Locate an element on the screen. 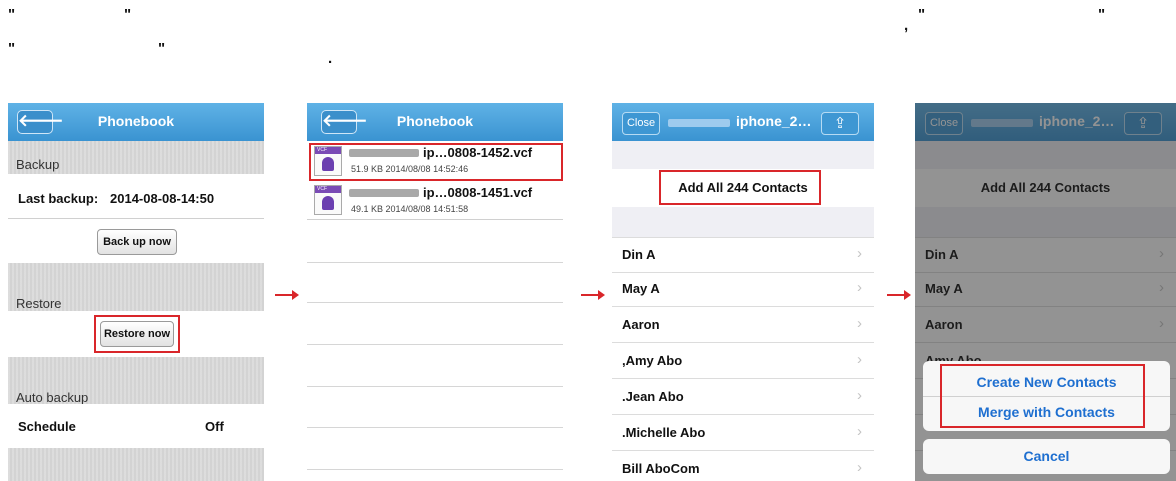 This screenshot has width=1176, height=481. contact-row: Din A › is located at coordinates (743, 254).